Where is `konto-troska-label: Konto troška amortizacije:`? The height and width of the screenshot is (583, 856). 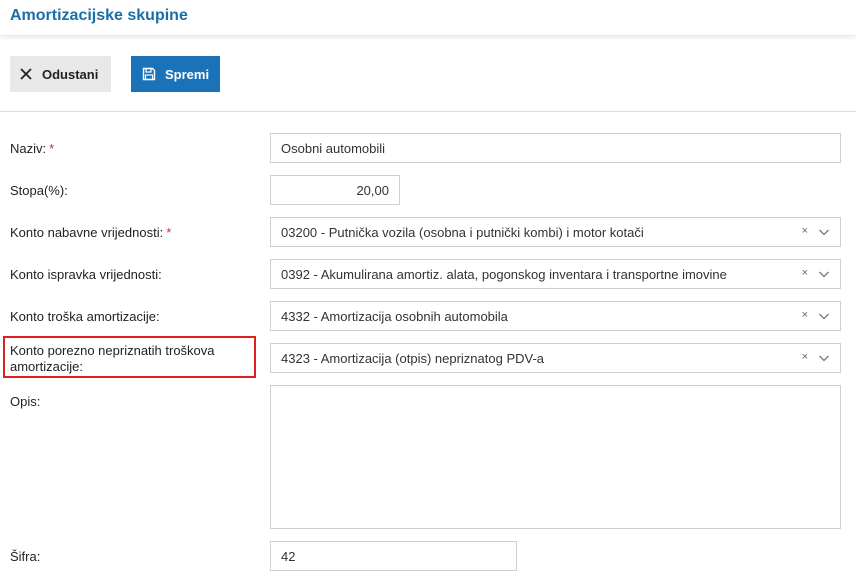
konto-troska-label: Konto troška amortizacije: is located at coordinates (85, 316).